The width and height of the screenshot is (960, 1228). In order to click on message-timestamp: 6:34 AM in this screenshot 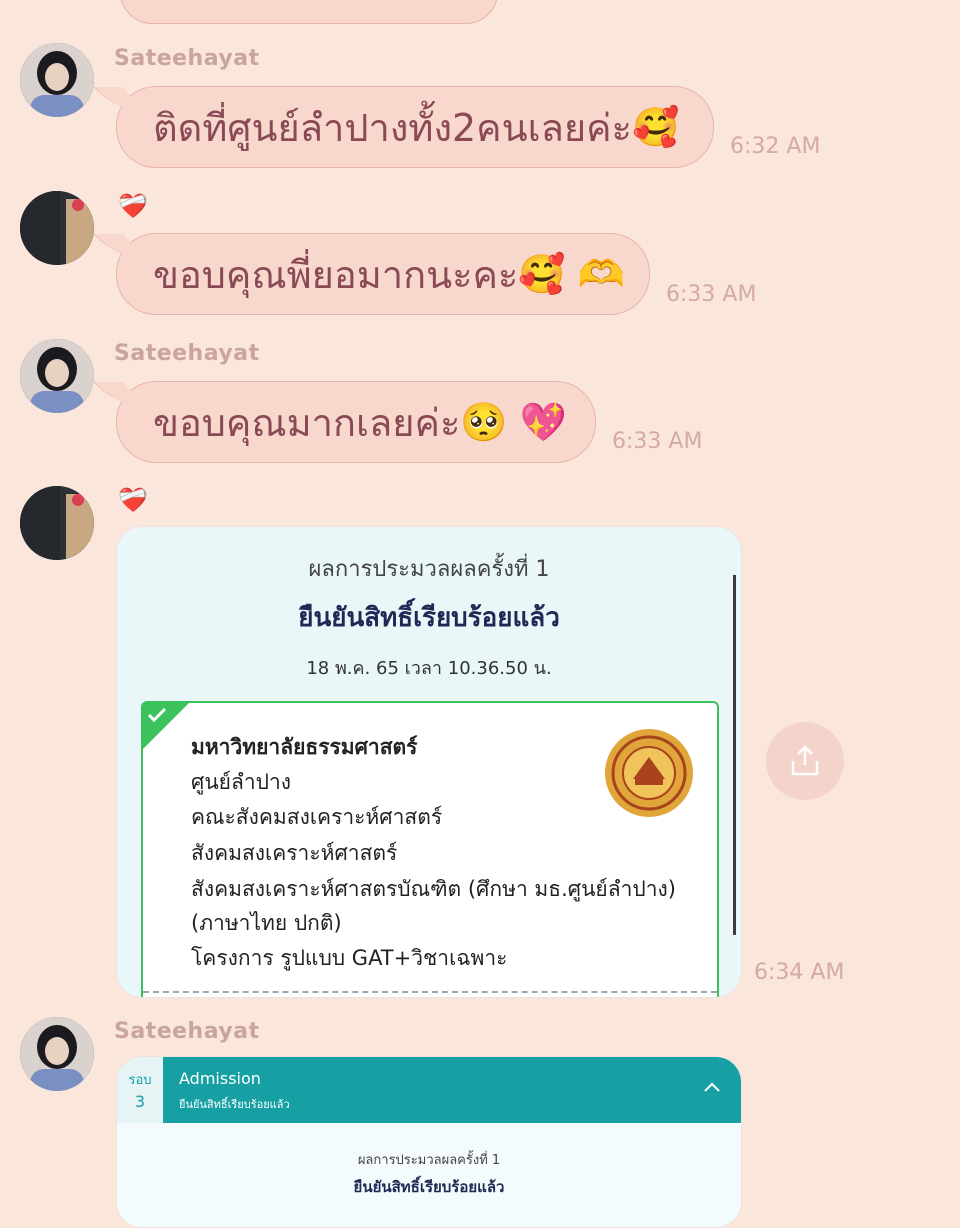, I will do `click(799, 972)`.